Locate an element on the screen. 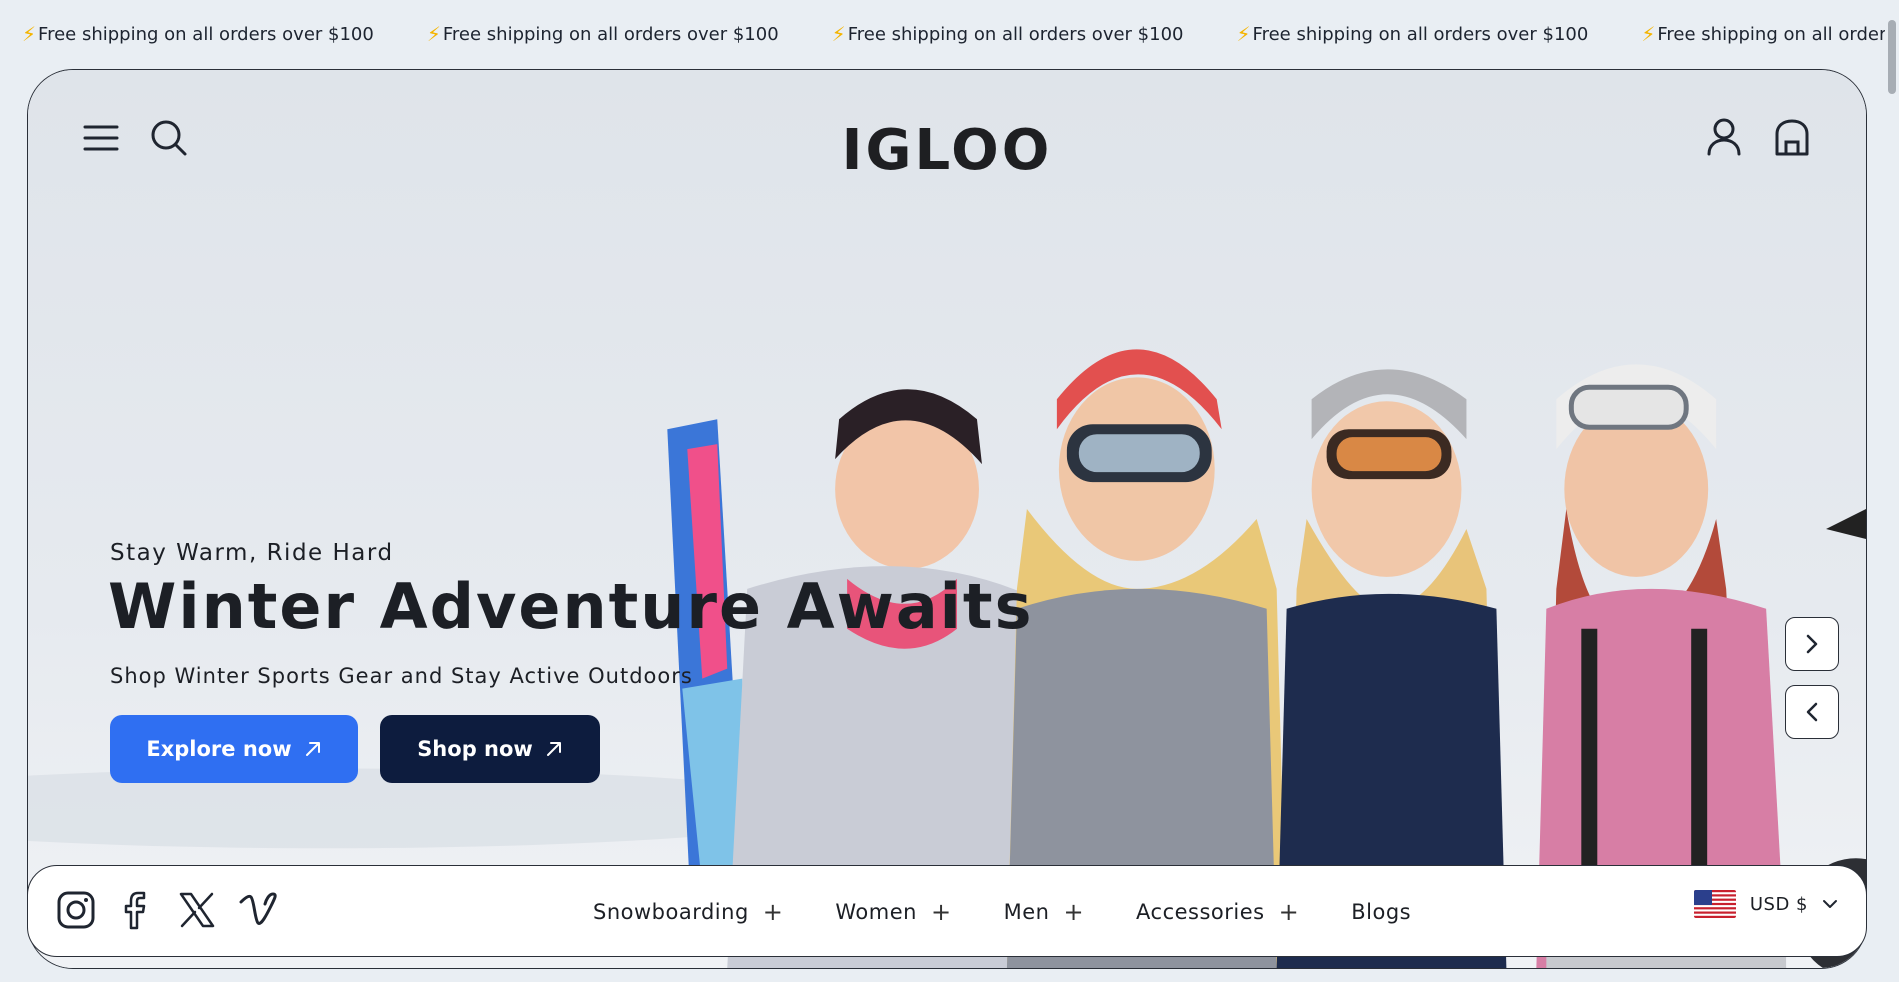 The image size is (1899, 982). nav-item-accessories: Accessories + is located at coordinates (1217, 912).